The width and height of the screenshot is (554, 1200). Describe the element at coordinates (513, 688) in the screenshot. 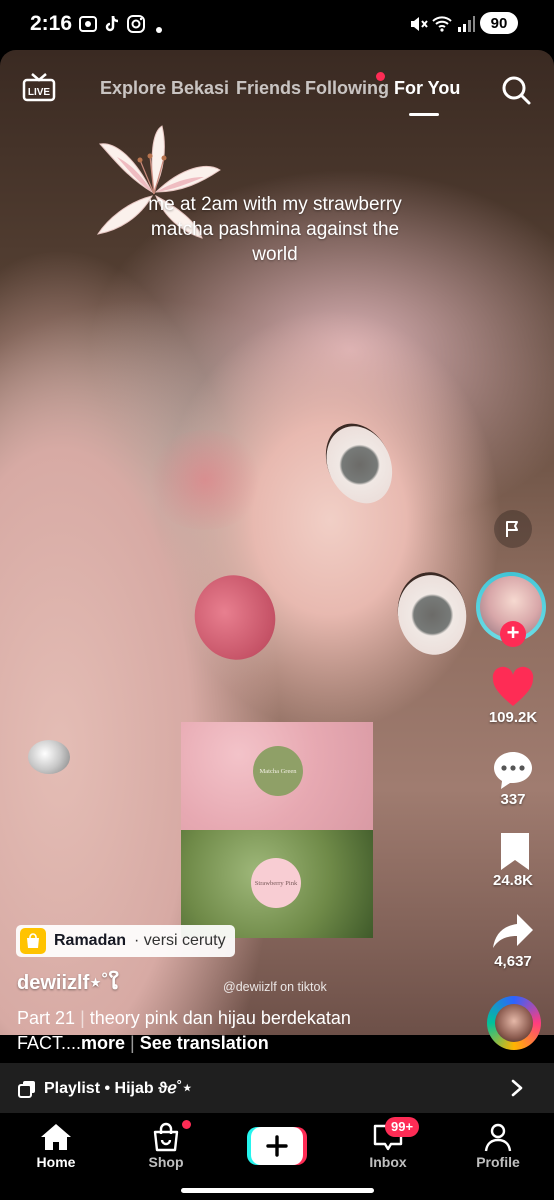

I see `heart-icon` at that location.